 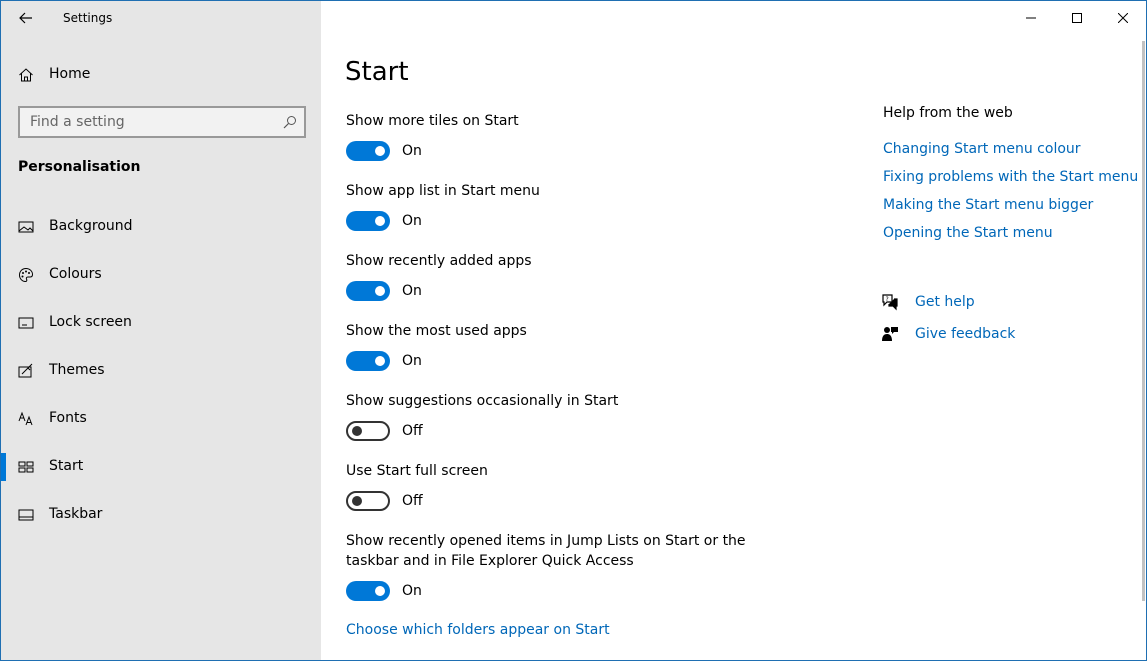 What do you see at coordinates (982, 149) in the screenshot?
I see `help-link-colour: Changing Start menu colour` at bounding box center [982, 149].